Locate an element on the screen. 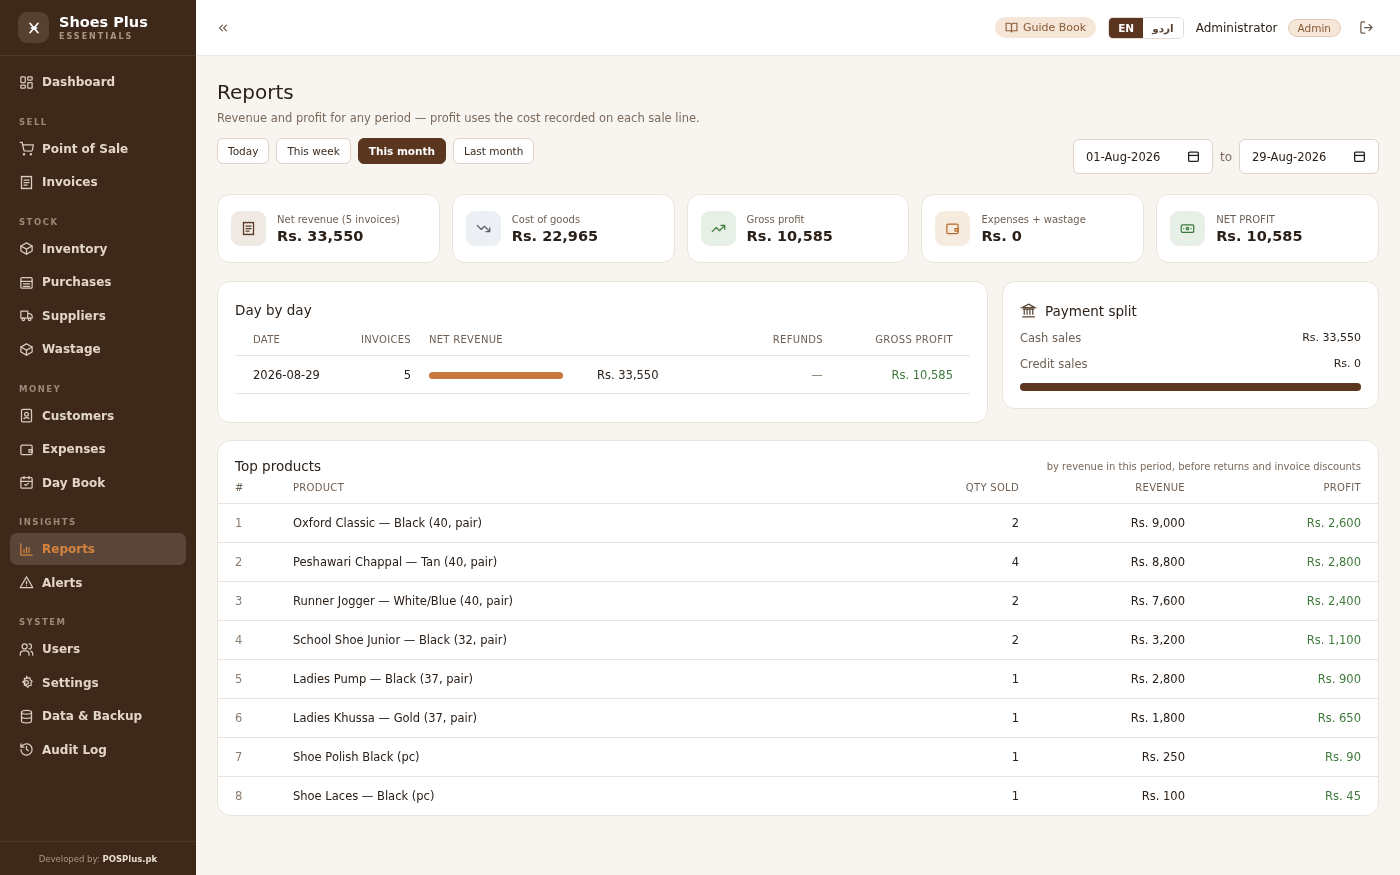  period-button: Last month is located at coordinates (494, 150).